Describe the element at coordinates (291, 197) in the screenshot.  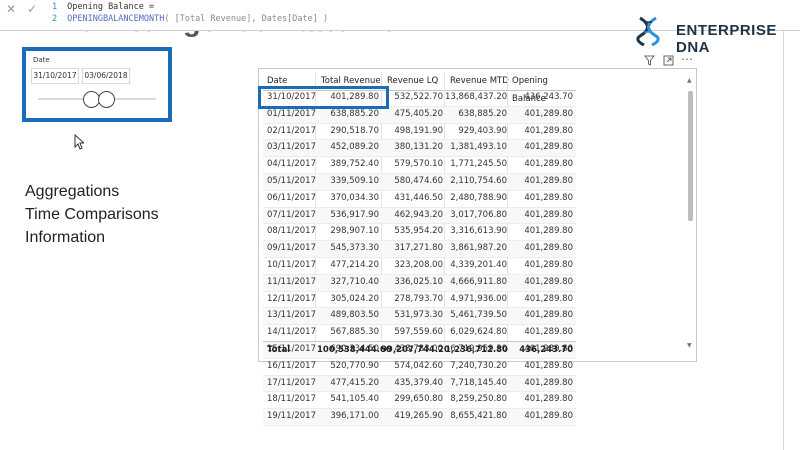
I see `cell-date: 06/11/2017` at that location.